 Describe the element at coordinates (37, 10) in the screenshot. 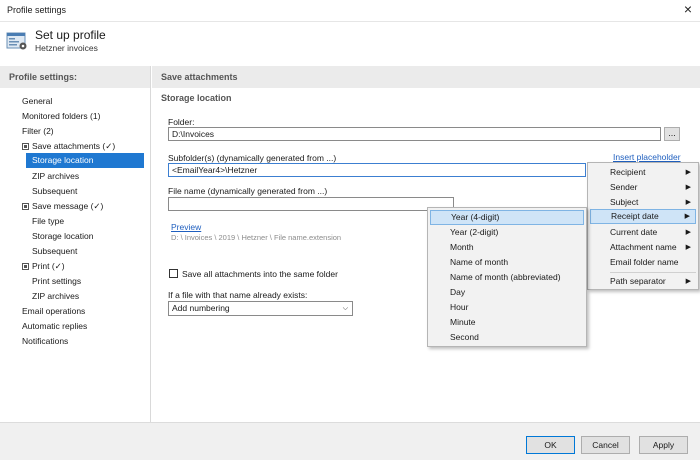

I see `window-title: Profile settings` at that location.